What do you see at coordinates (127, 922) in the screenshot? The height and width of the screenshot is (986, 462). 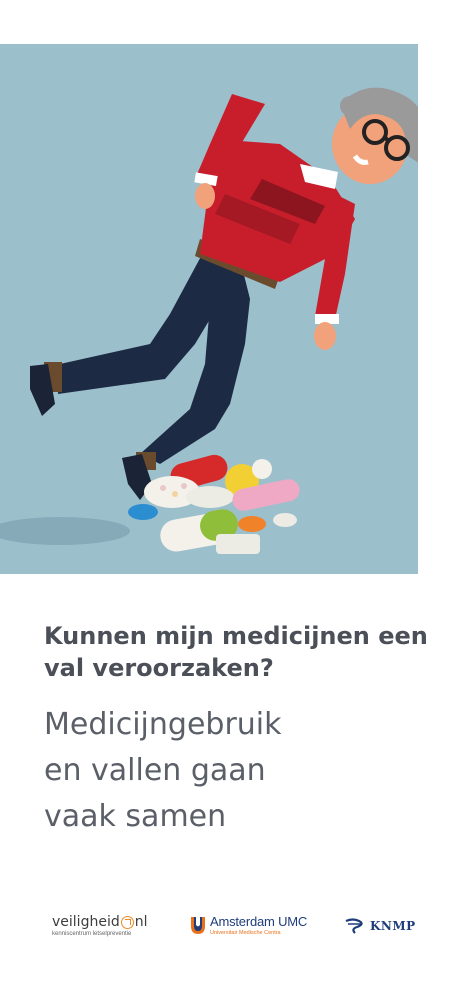 I see `arrow-circle-icon` at bounding box center [127, 922].